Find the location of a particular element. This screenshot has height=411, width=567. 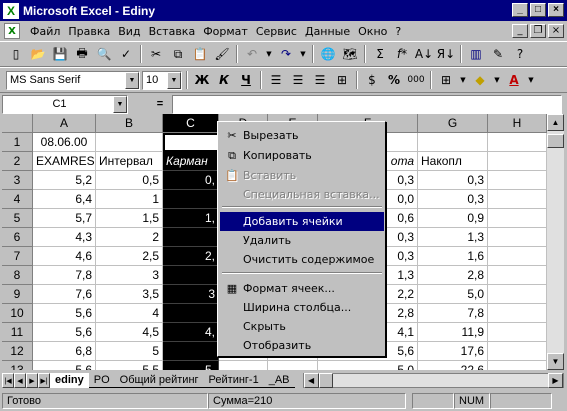

redo-icon: ↷ is located at coordinates (286, 54).